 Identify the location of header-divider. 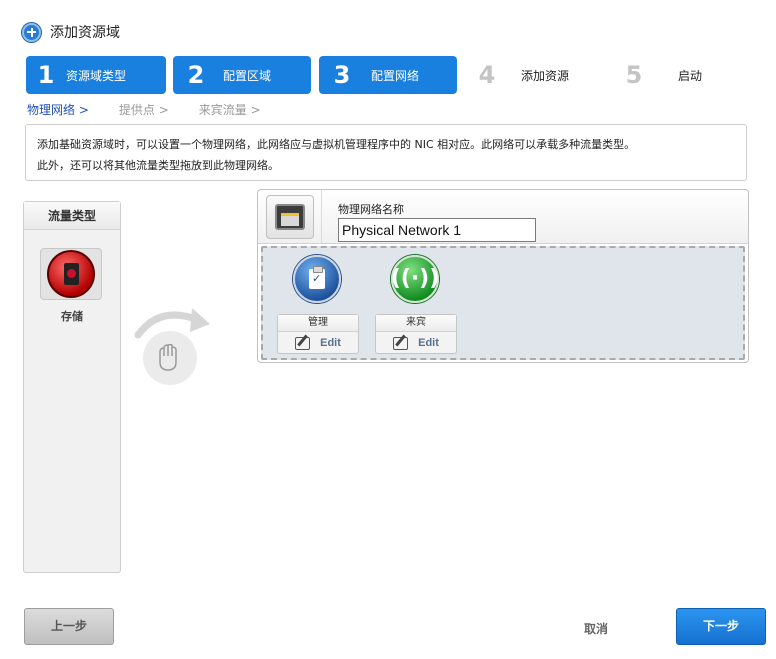
(321, 216).